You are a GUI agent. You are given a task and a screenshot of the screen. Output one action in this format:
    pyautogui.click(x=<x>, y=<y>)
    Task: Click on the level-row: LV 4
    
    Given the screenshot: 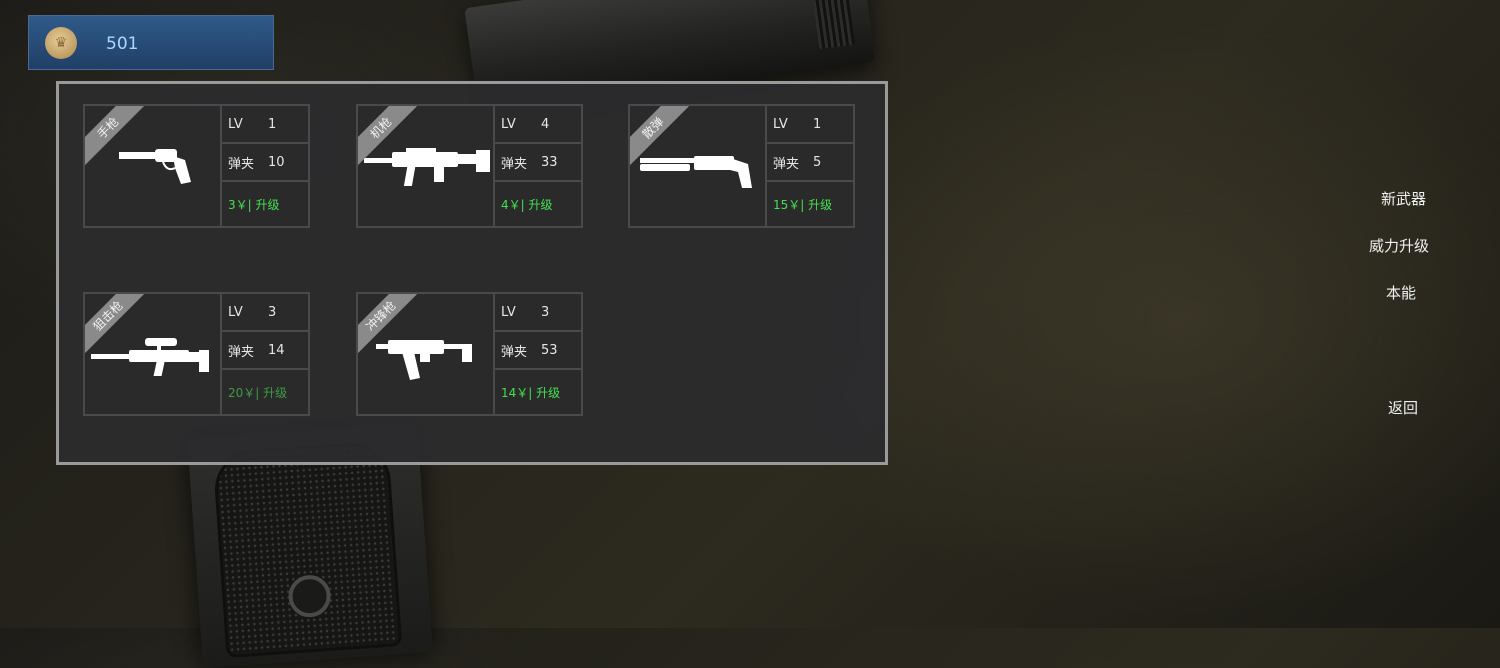 What is the action you would take?
    pyautogui.click(x=537, y=125)
    